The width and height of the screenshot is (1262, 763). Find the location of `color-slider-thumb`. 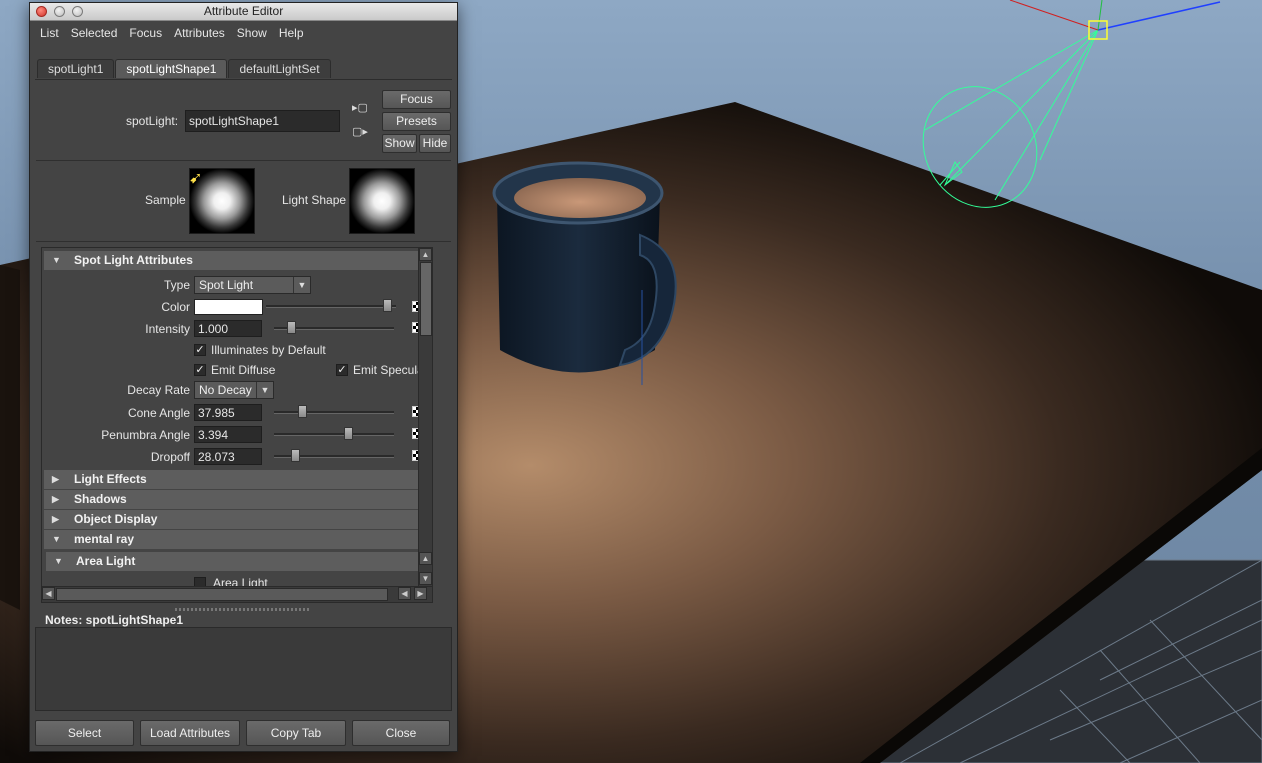

color-slider-thumb is located at coordinates (388, 305).